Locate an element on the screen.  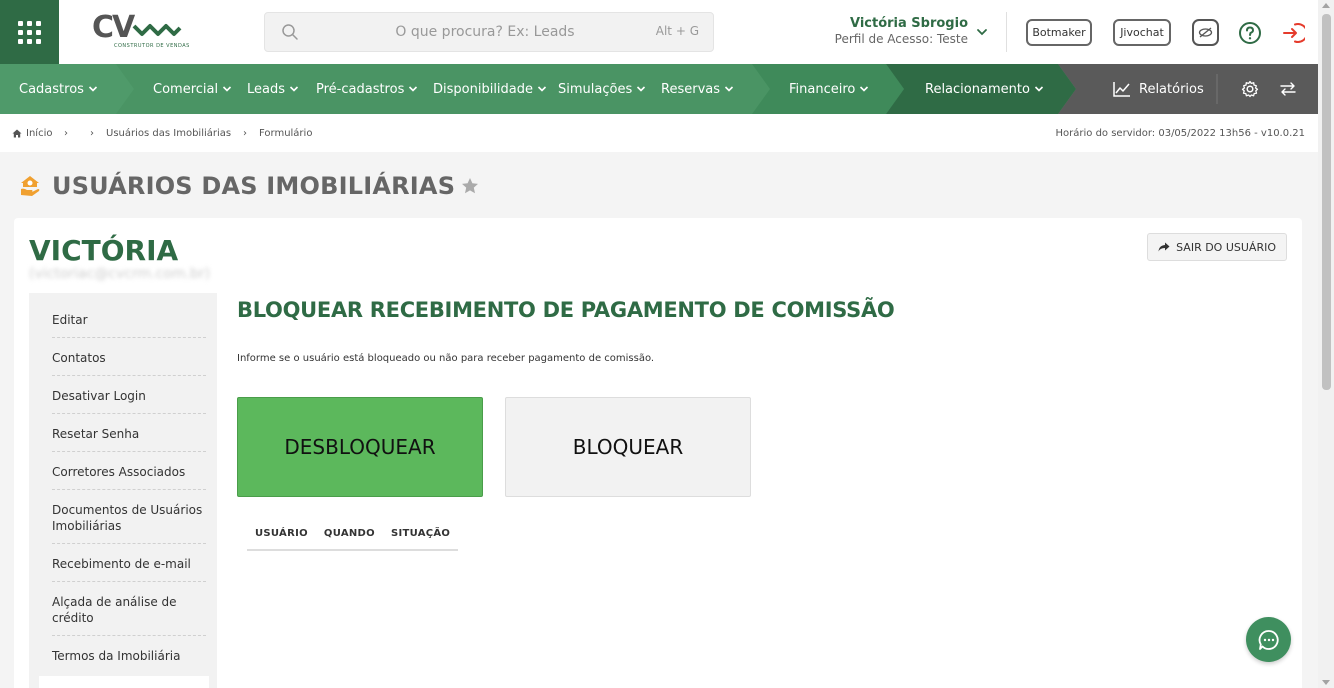
side-menu-corretores-associados: Corretores Associados is located at coordinates (129, 471).